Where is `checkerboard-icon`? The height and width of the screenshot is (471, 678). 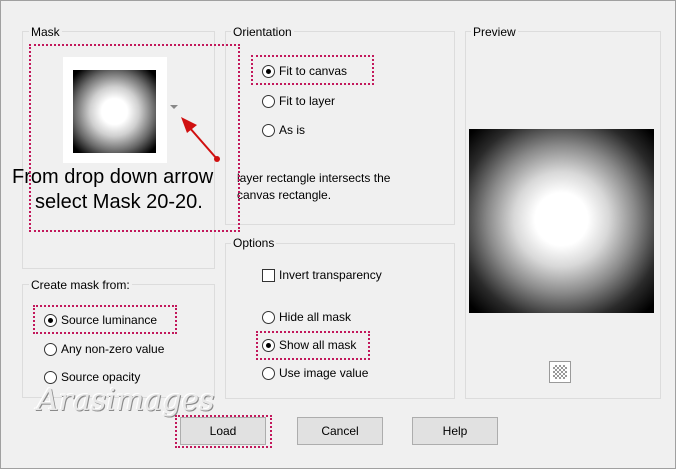
checkerboard-icon is located at coordinates (560, 372).